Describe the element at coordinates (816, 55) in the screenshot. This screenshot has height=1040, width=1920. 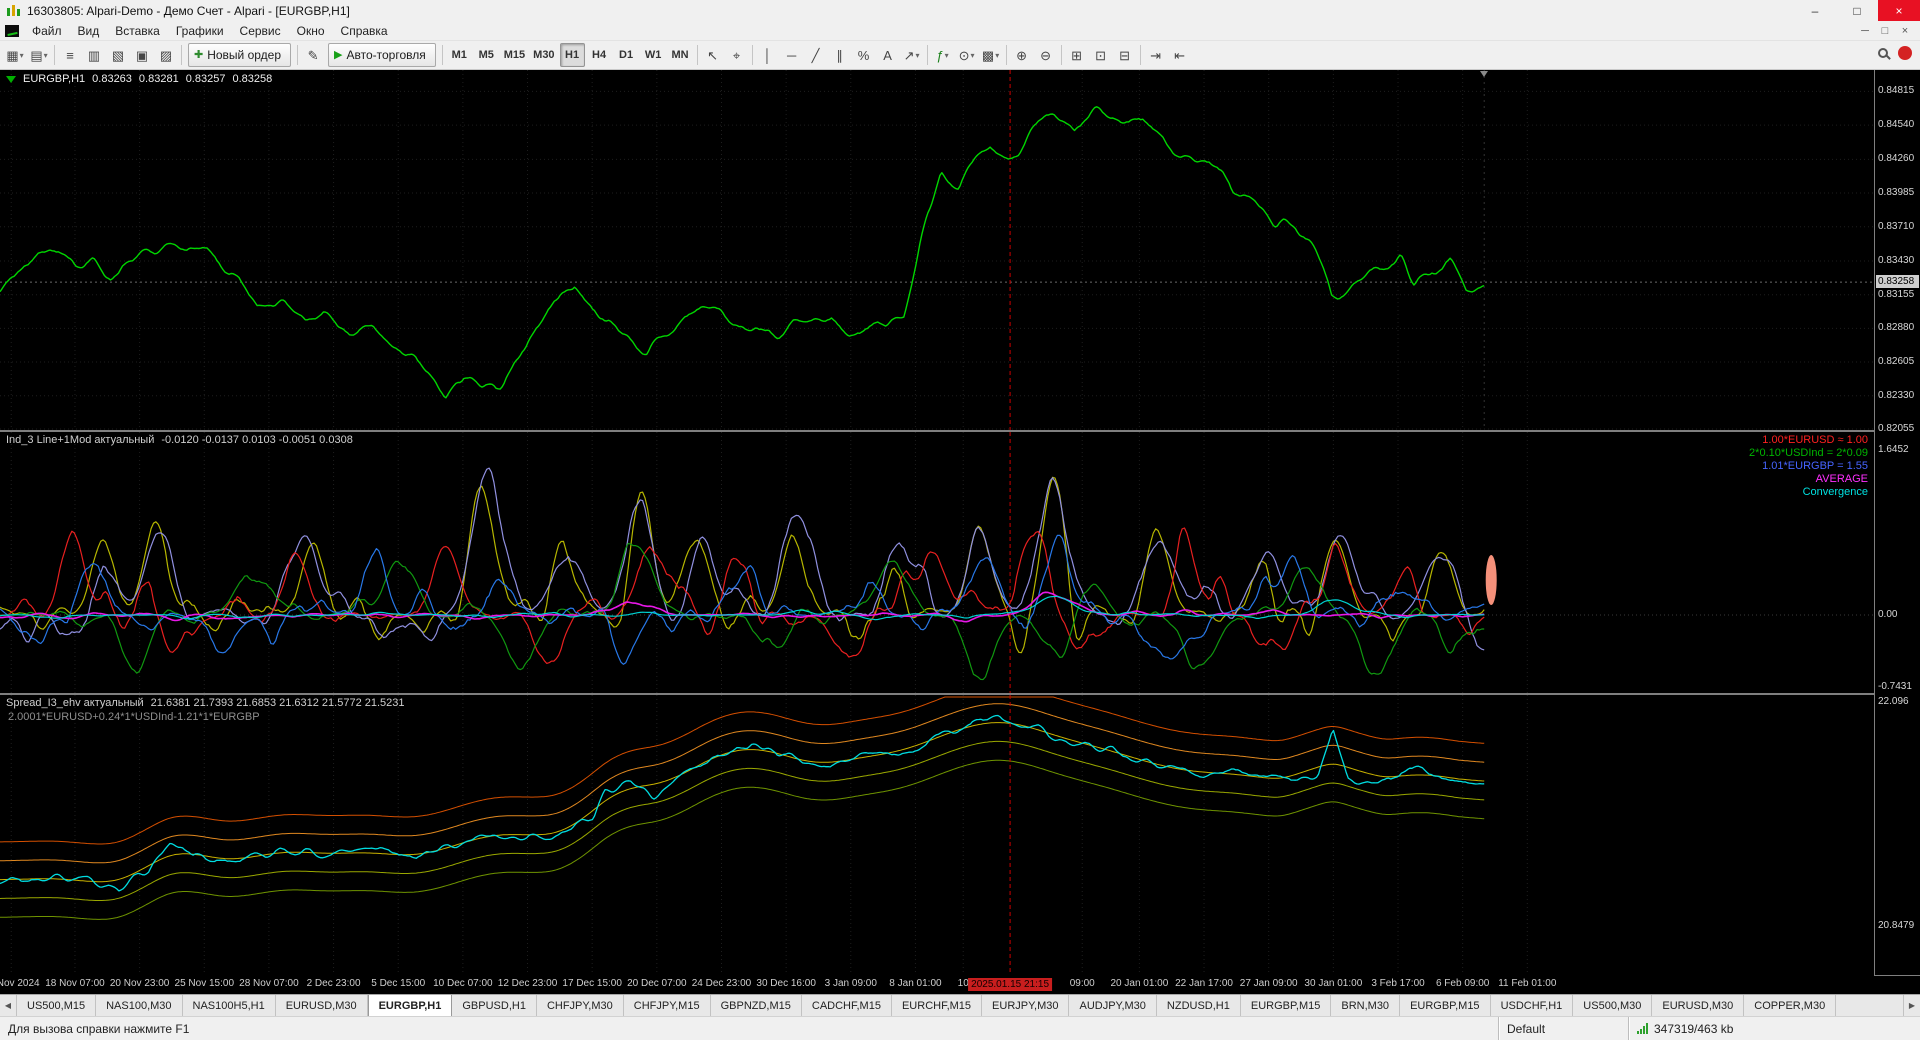
I see `trendline-button: ╱` at that location.